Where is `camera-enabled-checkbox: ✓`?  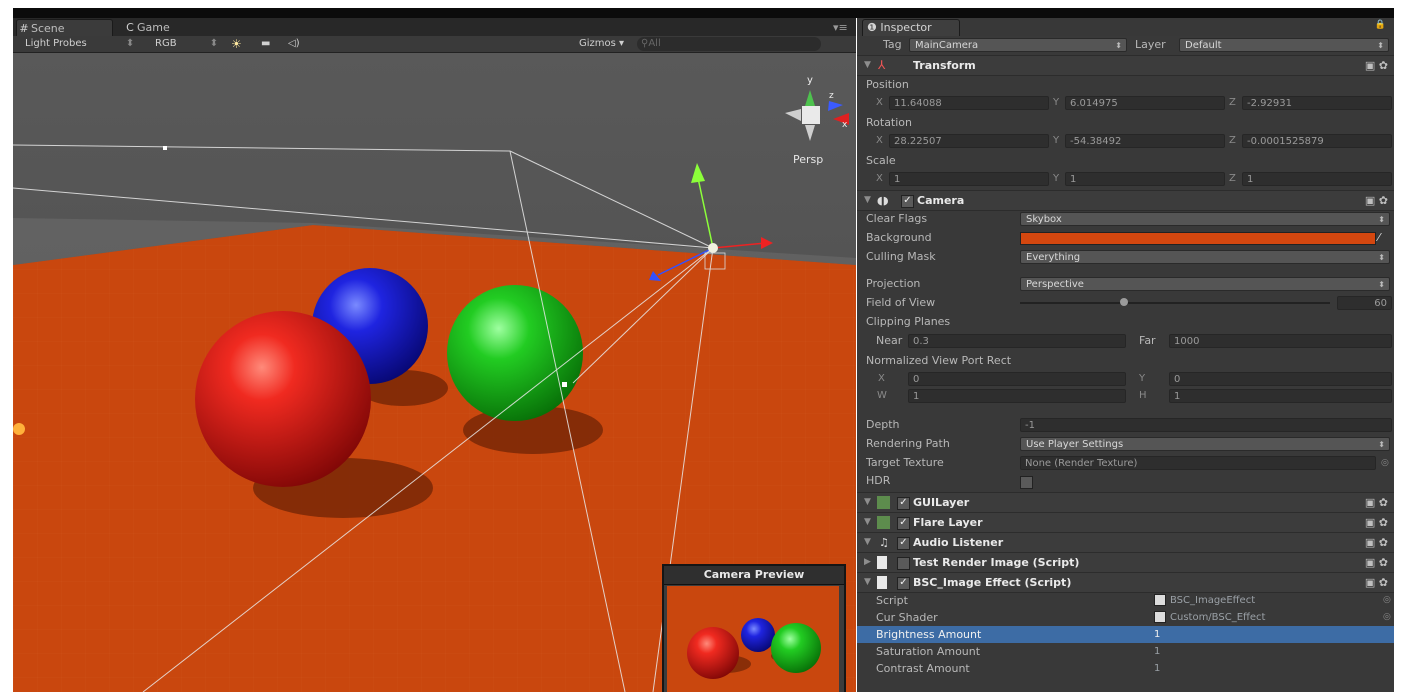
camera-enabled-checkbox: ✓ is located at coordinates (907, 201).